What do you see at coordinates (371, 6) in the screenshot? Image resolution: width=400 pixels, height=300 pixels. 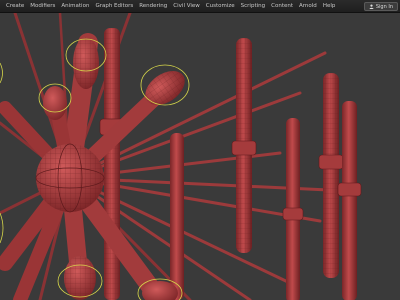 I see `user-icon` at bounding box center [371, 6].